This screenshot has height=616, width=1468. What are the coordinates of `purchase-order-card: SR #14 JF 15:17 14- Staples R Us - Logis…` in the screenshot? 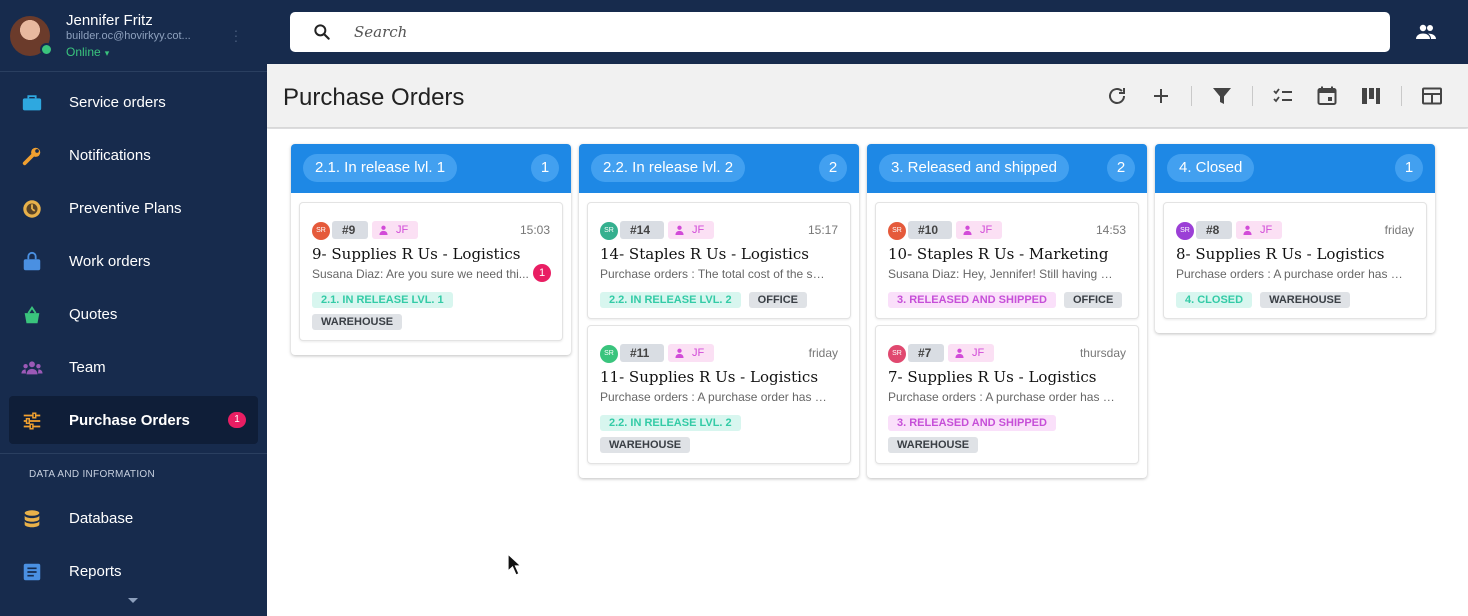 It's located at (719, 260).